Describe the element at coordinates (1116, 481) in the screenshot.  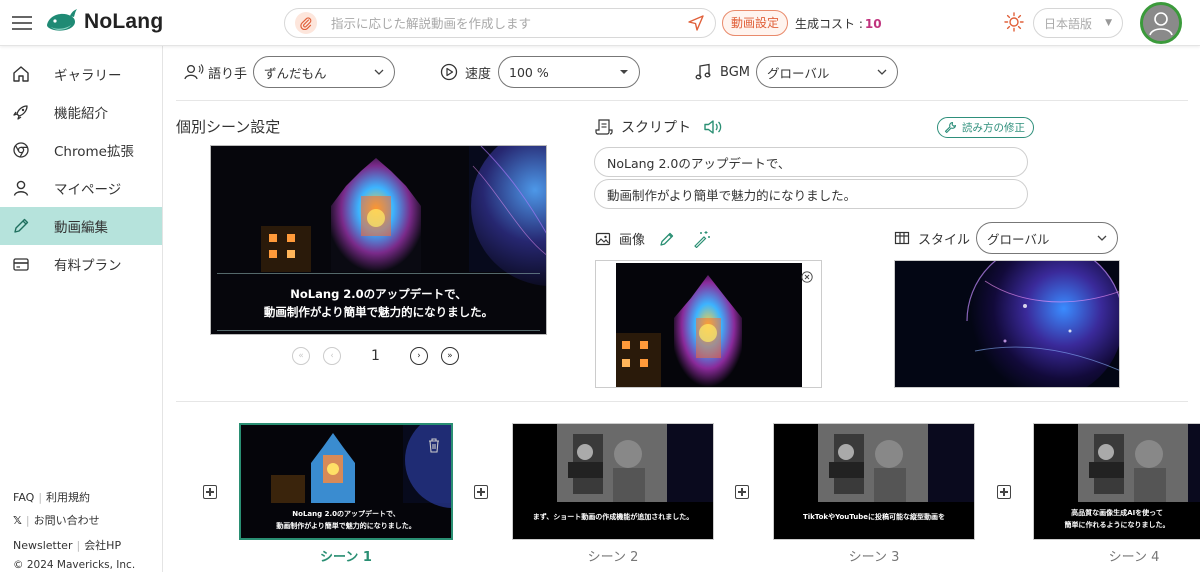
I see `scene-thumbnail: 高品質な画像生成AIを使って 簡単に作れるようになりました。` at that location.